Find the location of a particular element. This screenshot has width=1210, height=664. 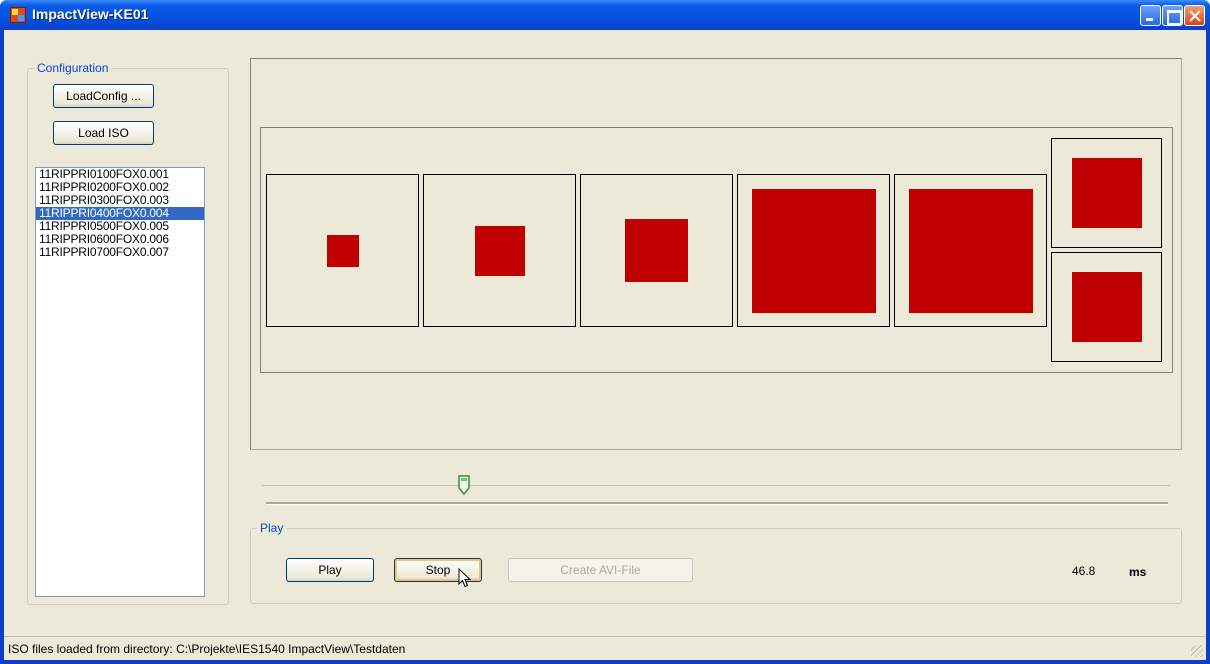

time-value: 46.8 is located at coordinates (1084, 571).